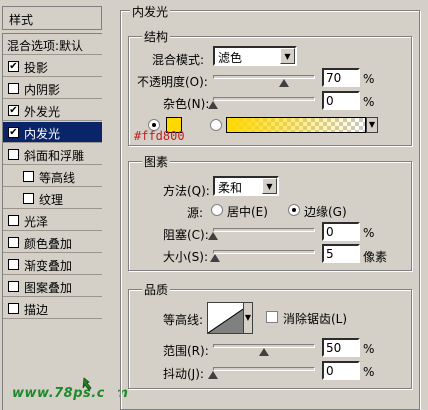 The image size is (428, 410). Describe the element at coordinates (341, 231) in the screenshot. I see `choke-input: 0` at that location.